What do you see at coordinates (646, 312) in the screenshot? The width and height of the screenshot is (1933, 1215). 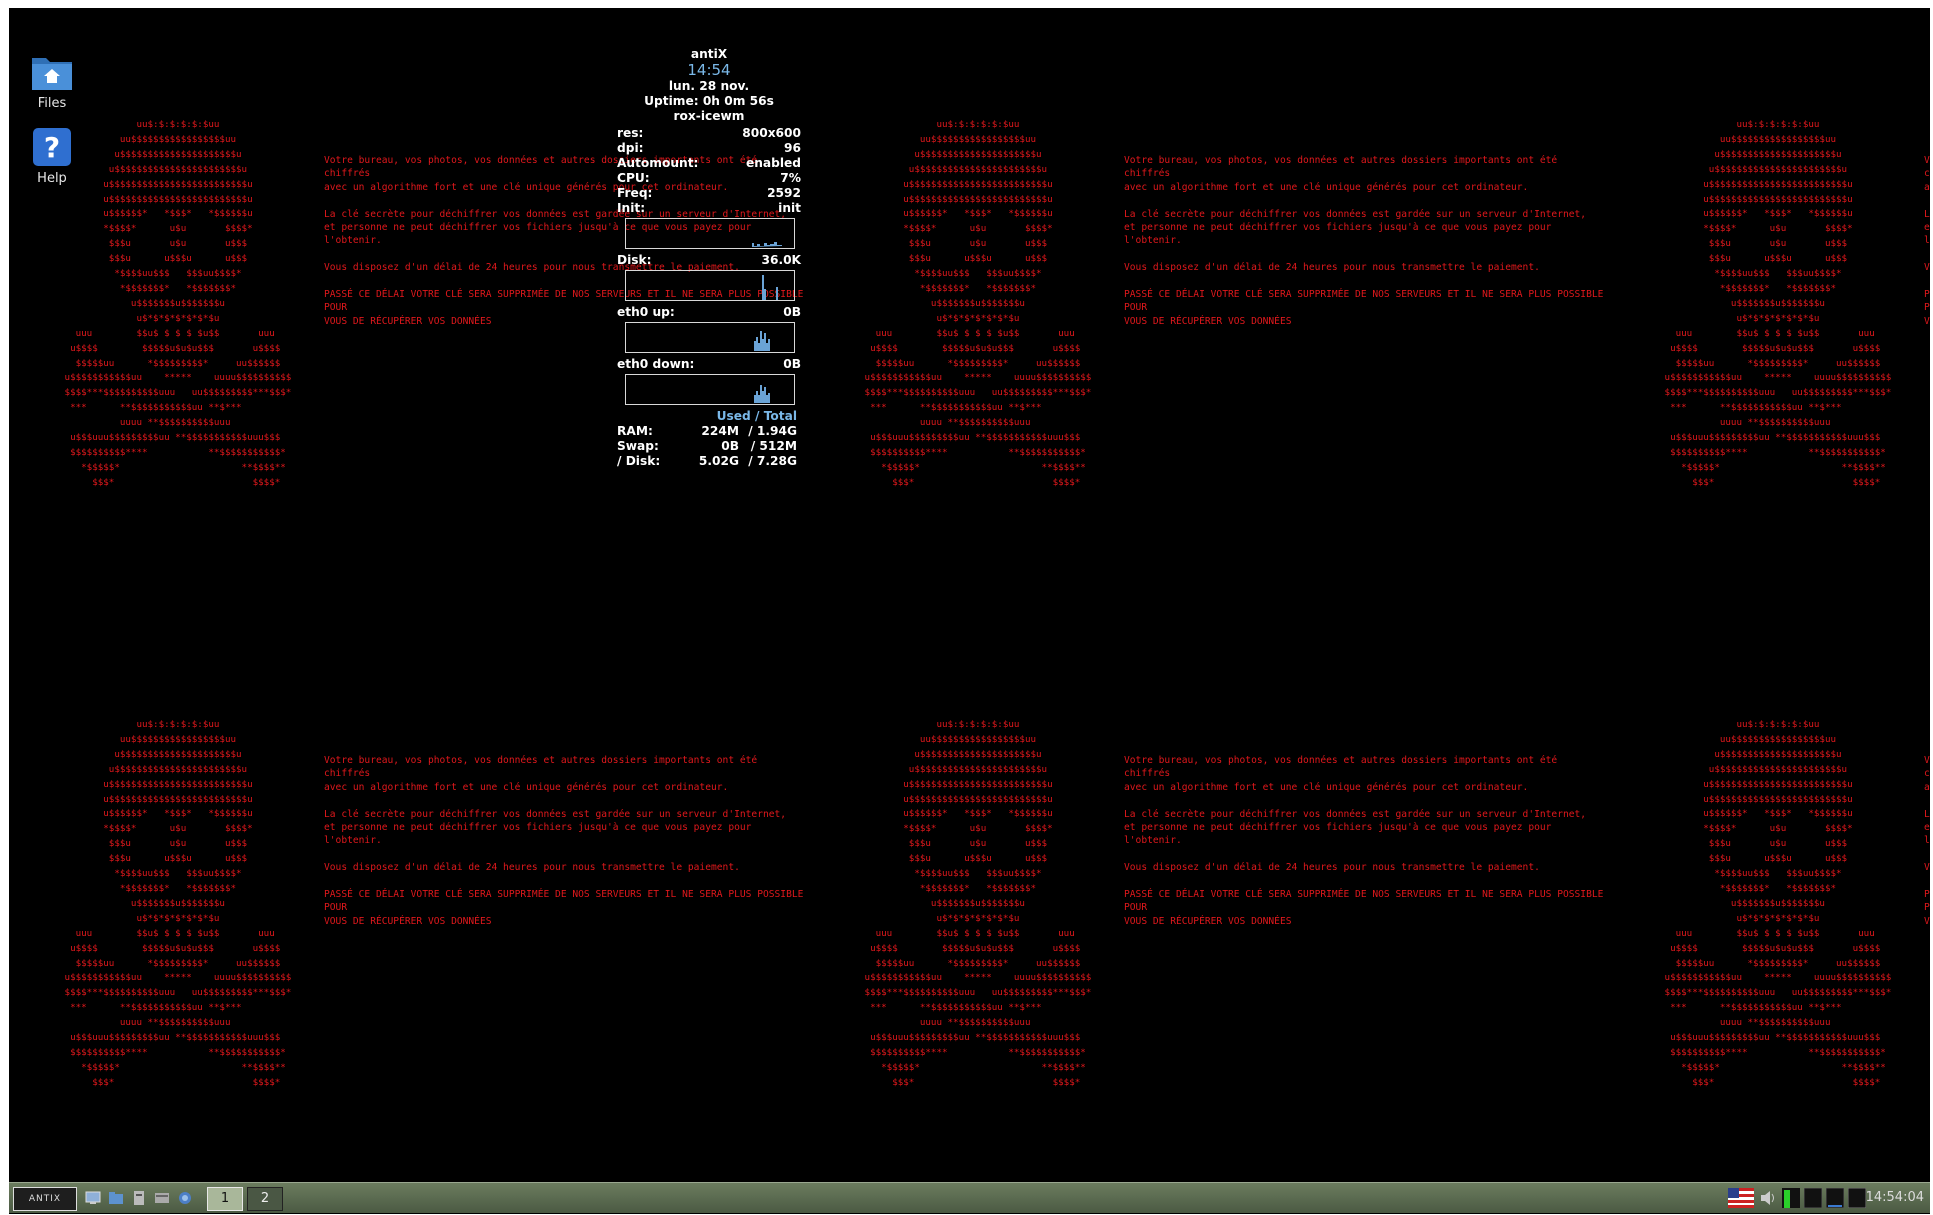 I see `eth-up-label: eth0 up:` at bounding box center [646, 312].